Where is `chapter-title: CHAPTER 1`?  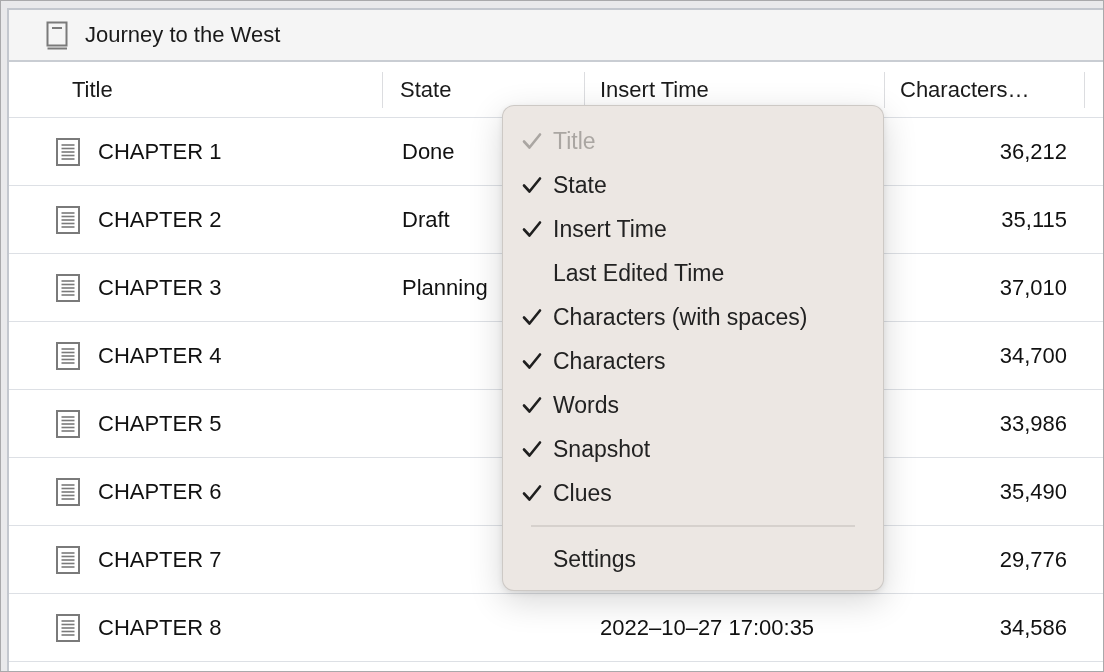
chapter-title: CHAPTER 1 is located at coordinates (160, 151).